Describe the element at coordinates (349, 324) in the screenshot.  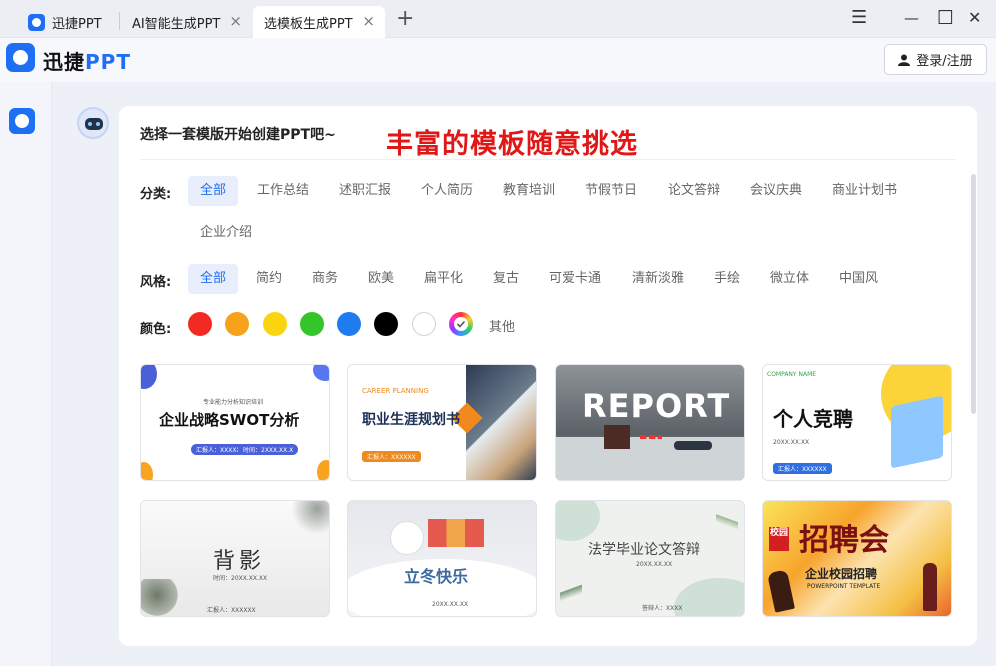
I see `color-swatch-blue` at that location.